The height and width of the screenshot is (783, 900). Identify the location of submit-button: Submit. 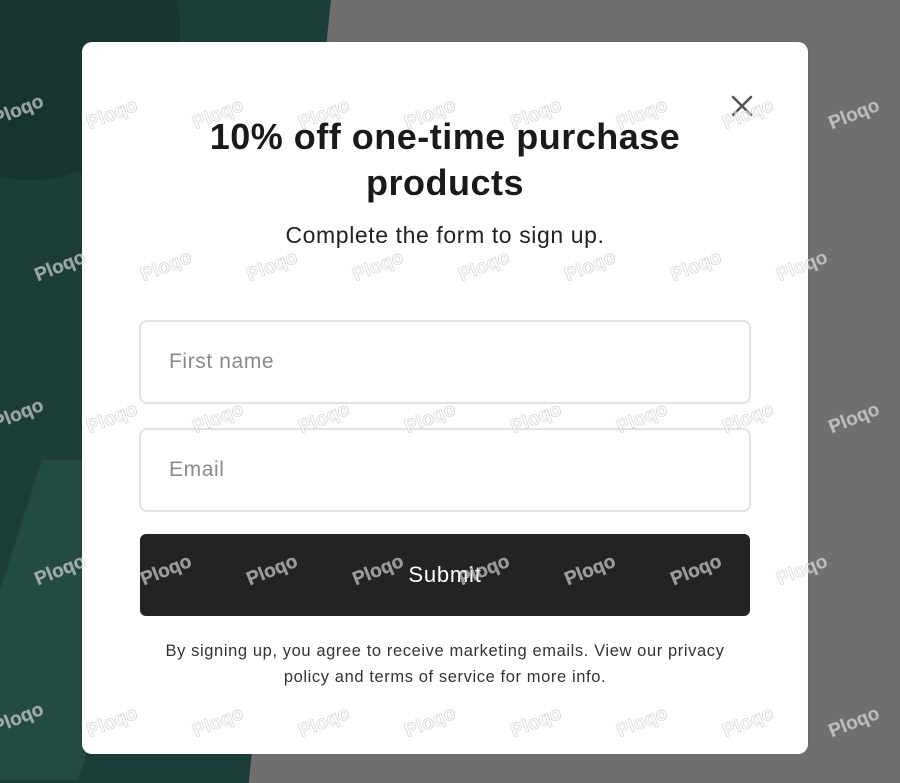
(445, 575).